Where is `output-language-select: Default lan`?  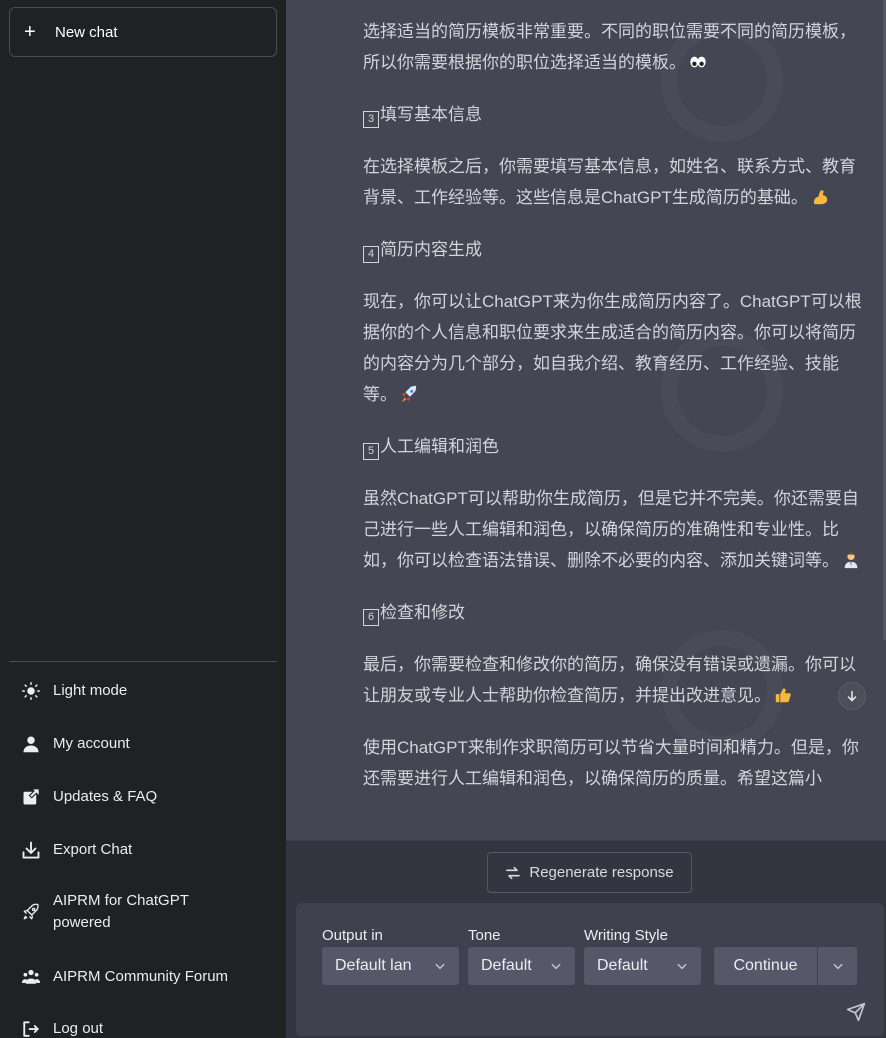
output-language-select: Default lan is located at coordinates (390, 966).